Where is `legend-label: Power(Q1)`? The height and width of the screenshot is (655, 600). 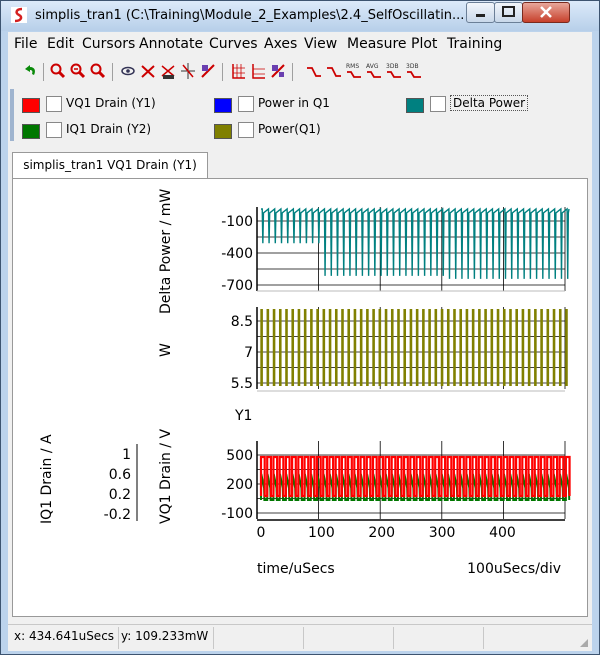 legend-label: Power(Q1) is located at coordinates (289, 129).